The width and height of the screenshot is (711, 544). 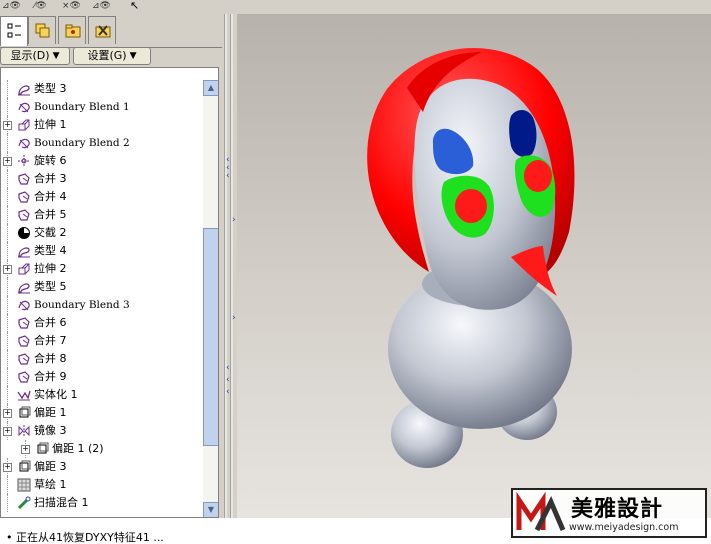 I want to click on panel-splitter: ‹ ‹ ‹ › › ‹ ‹ ‹, so click(x=229, y=266).